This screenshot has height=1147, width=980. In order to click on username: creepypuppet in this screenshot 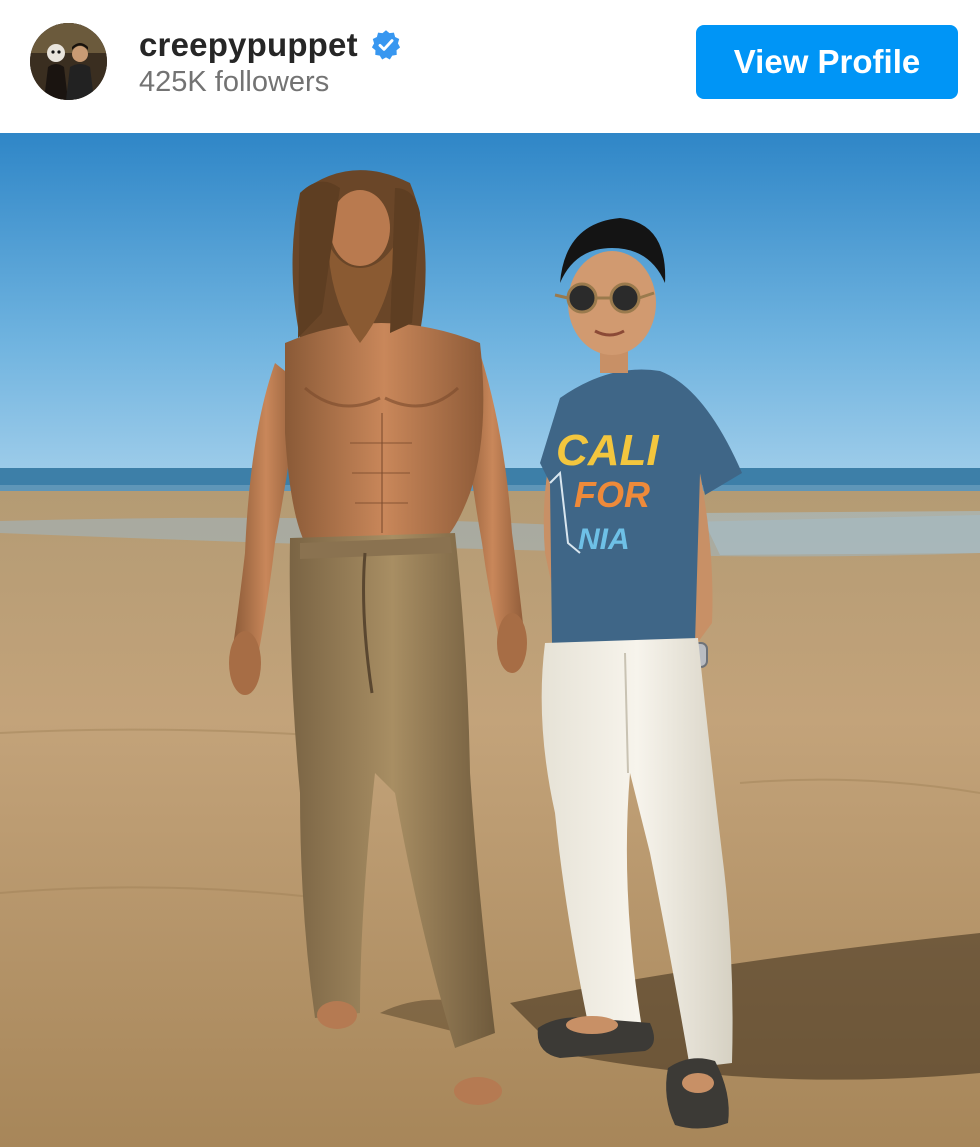, I will do `click(248, 45)`.